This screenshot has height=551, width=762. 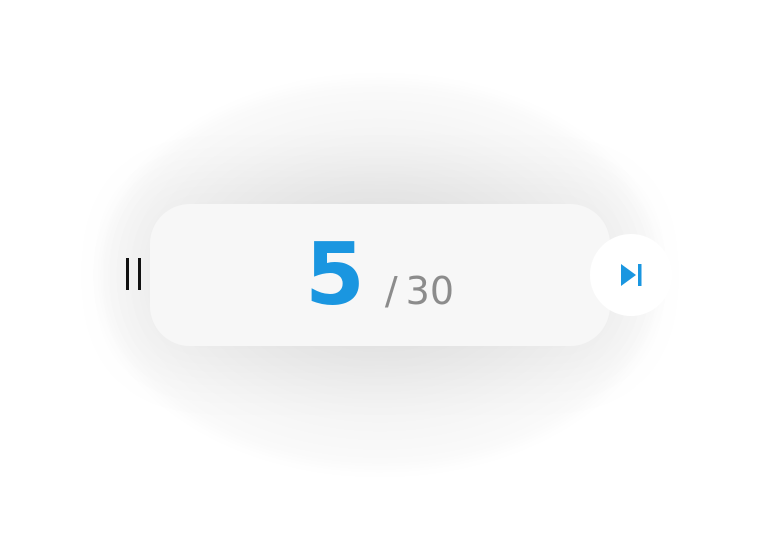 I want to click on skip-next-button, so click(x=631, y=275).